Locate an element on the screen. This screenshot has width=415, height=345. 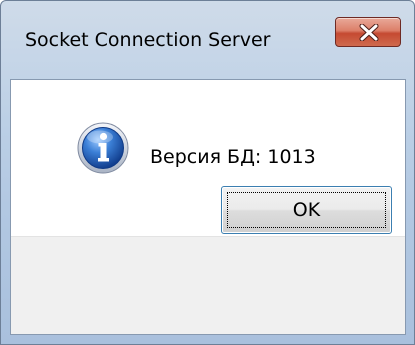
message-text: Версия БД: 1013 is located at coordinates (233, 157).